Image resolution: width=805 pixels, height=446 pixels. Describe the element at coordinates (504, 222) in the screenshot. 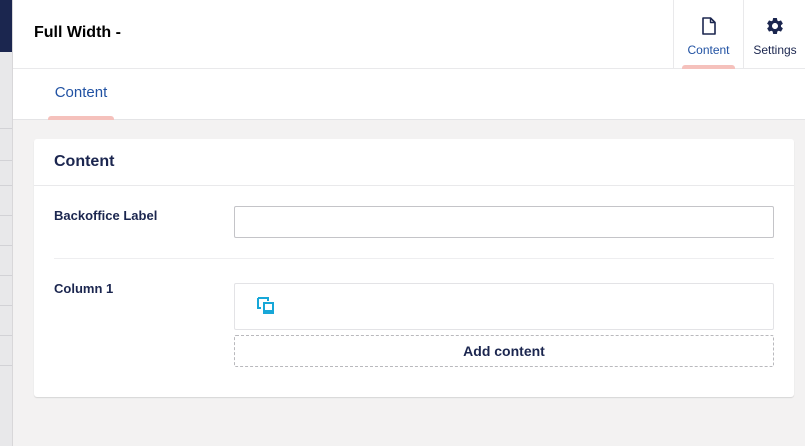

I see `backoffice-label-input` at that location.